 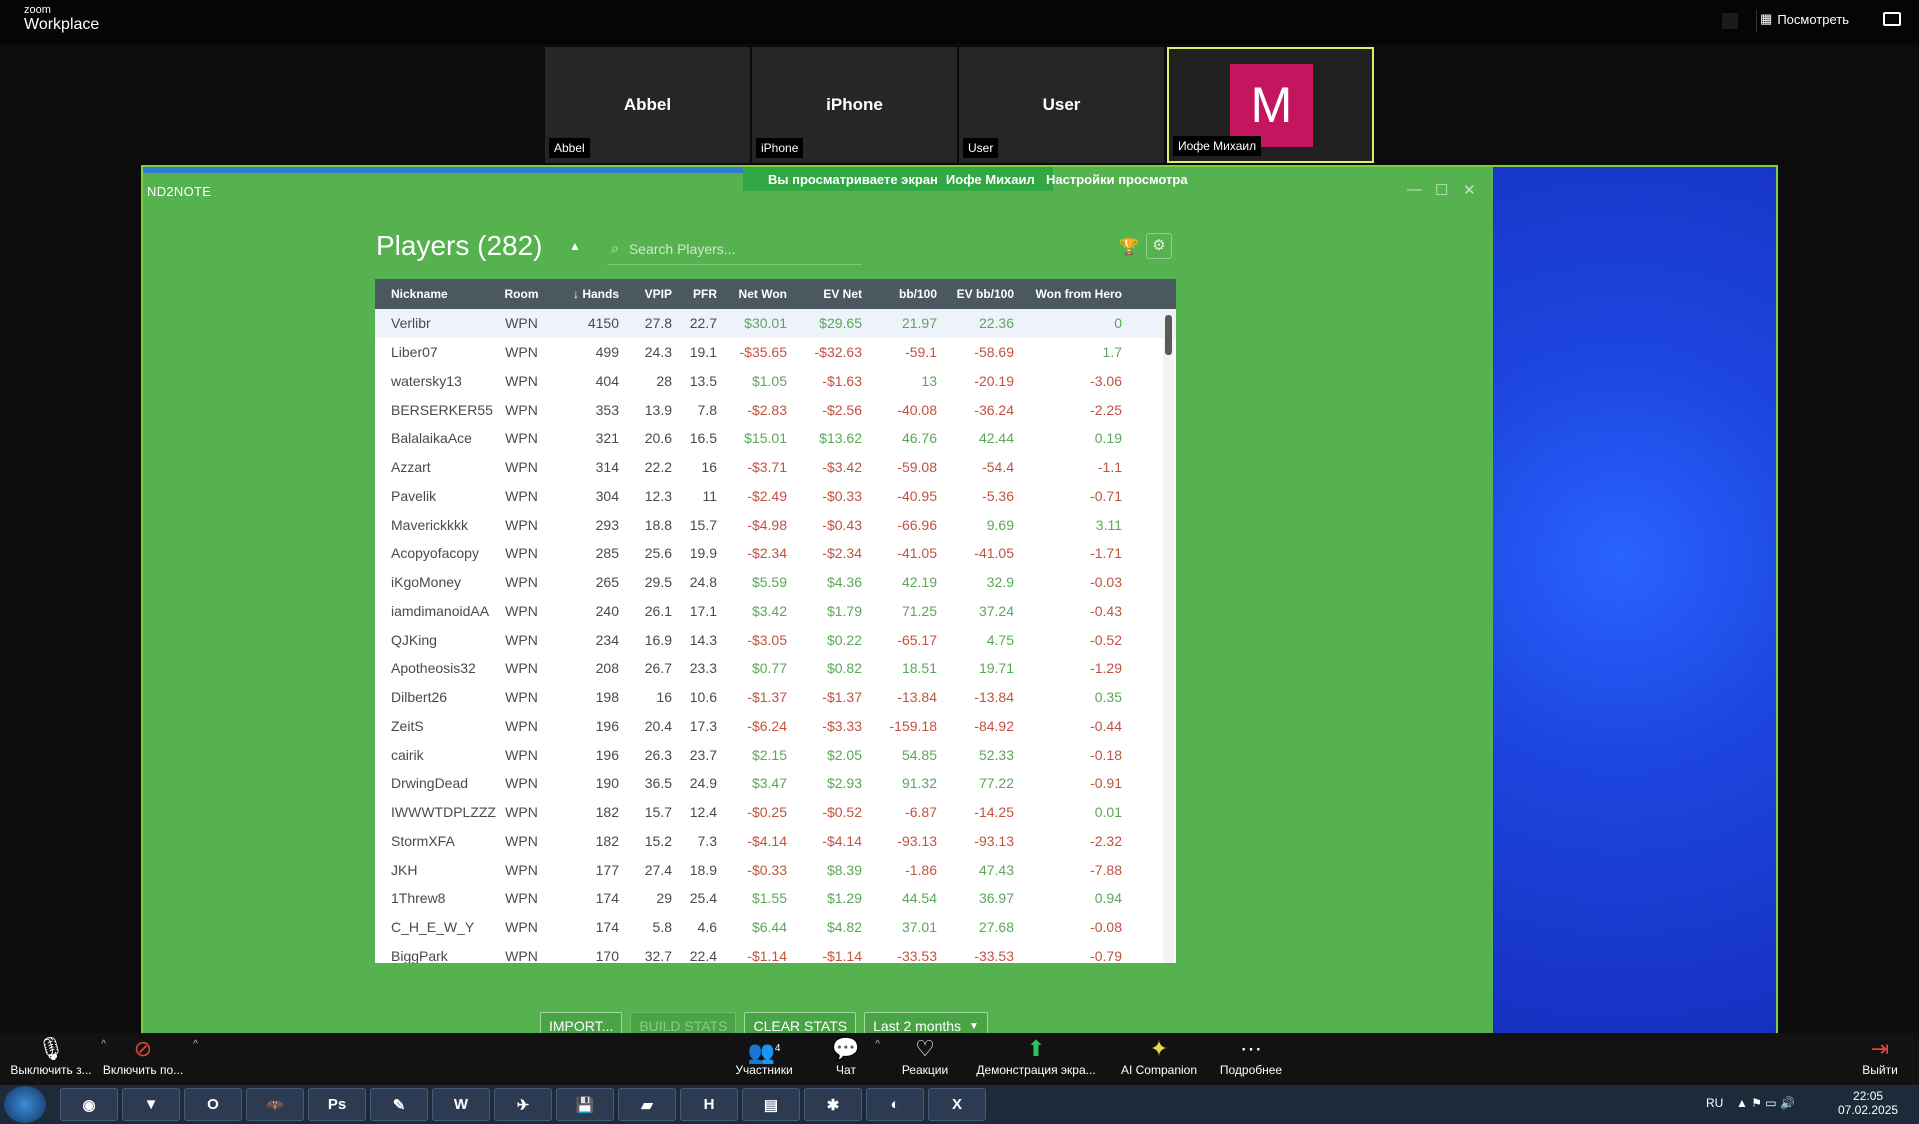 I want to click on cell-hands: 321, so click(x=607, y=438).